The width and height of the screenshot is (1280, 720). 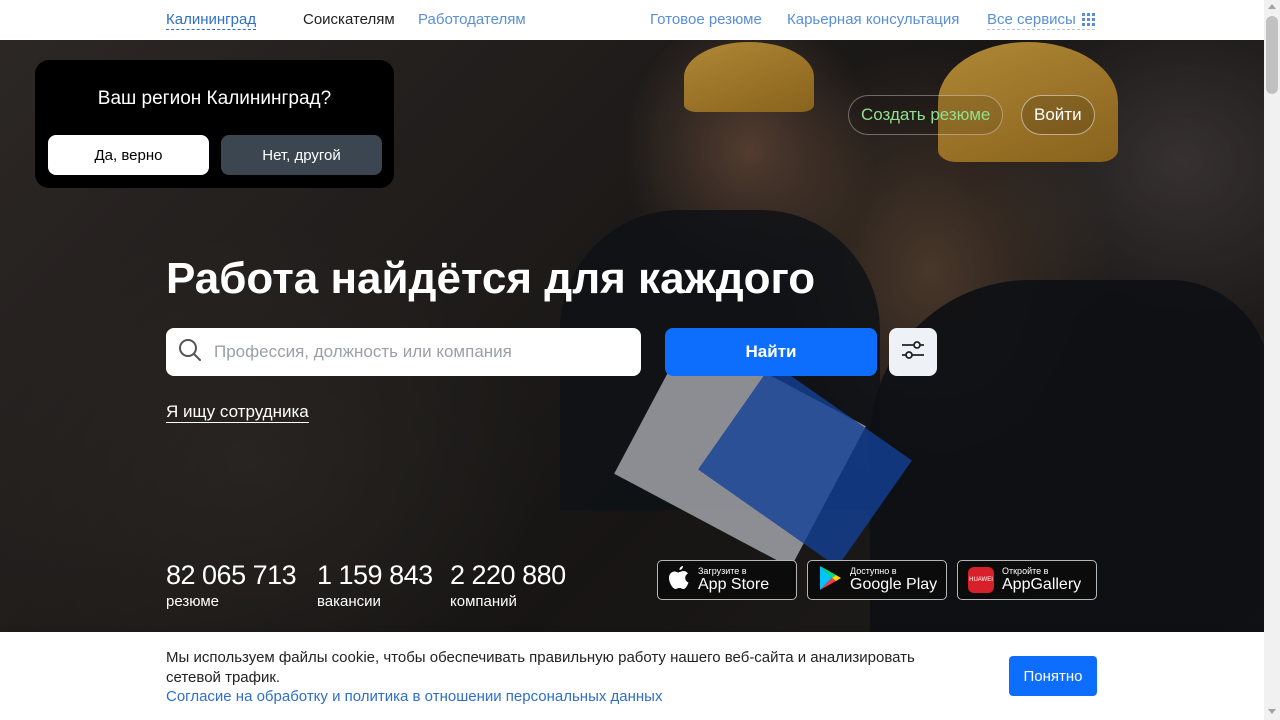 What do you see at coordinates (1025, 571) in the screenshot?
I see `store-small-label: Откройте в` at bounding box center [1025, 571].